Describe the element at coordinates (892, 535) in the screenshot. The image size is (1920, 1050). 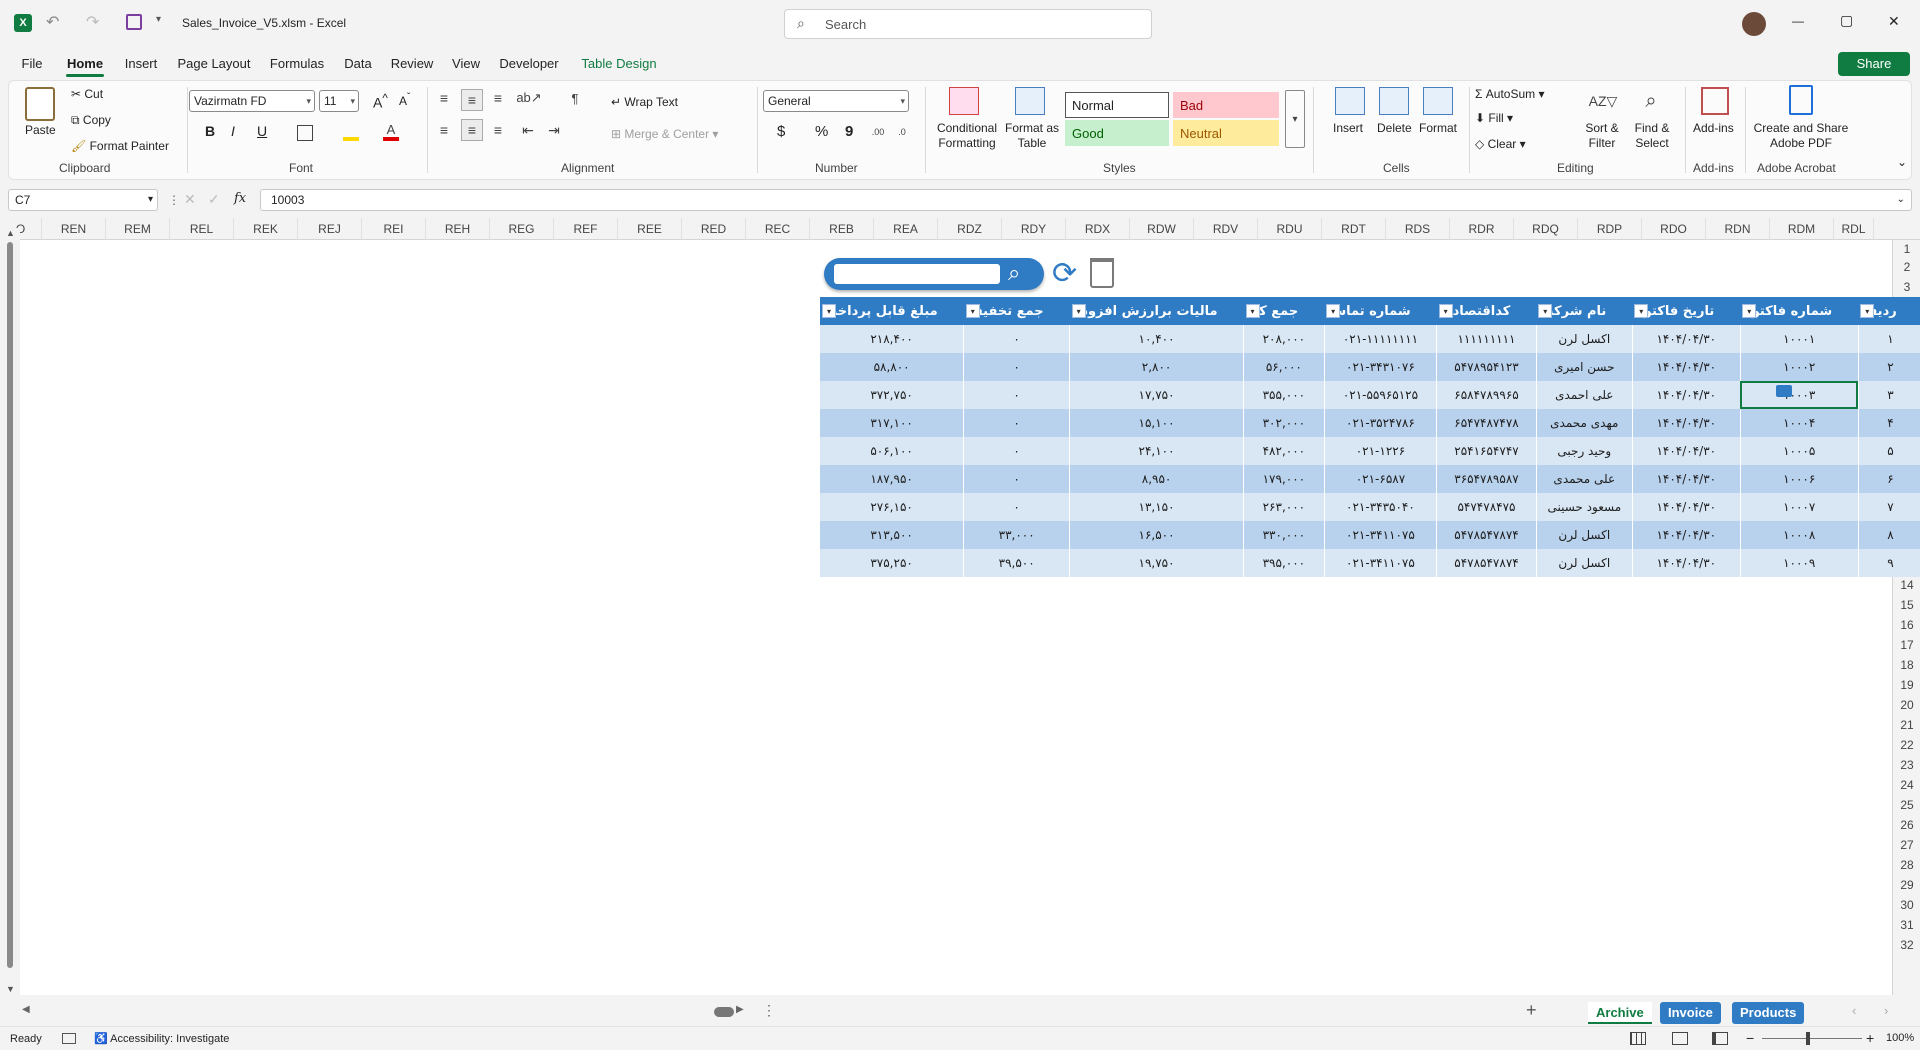
I see `table-cell: ۳۱۳,۵۰۰` at that location.